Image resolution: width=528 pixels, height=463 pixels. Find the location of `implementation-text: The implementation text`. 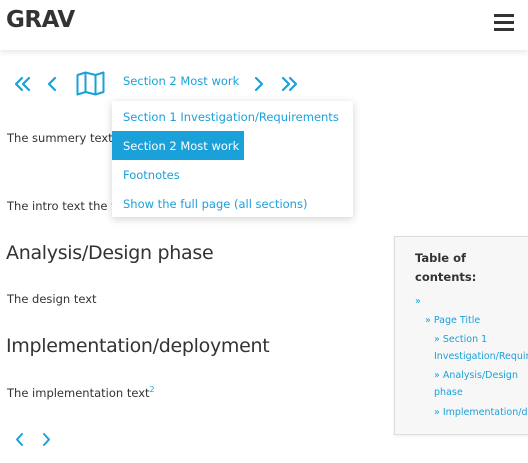

implementation-text: The implementation text is located at coordinates (78, 392).